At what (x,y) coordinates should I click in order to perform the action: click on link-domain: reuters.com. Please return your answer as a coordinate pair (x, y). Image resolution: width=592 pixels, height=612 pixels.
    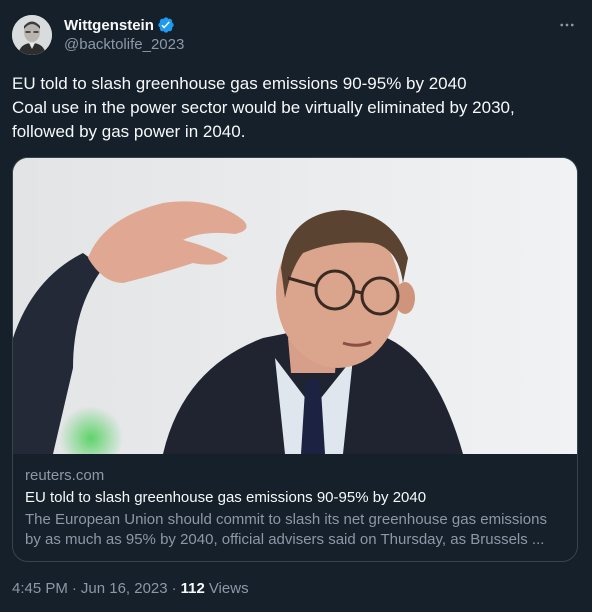
    Looking at the image, I should click on (65, 475).